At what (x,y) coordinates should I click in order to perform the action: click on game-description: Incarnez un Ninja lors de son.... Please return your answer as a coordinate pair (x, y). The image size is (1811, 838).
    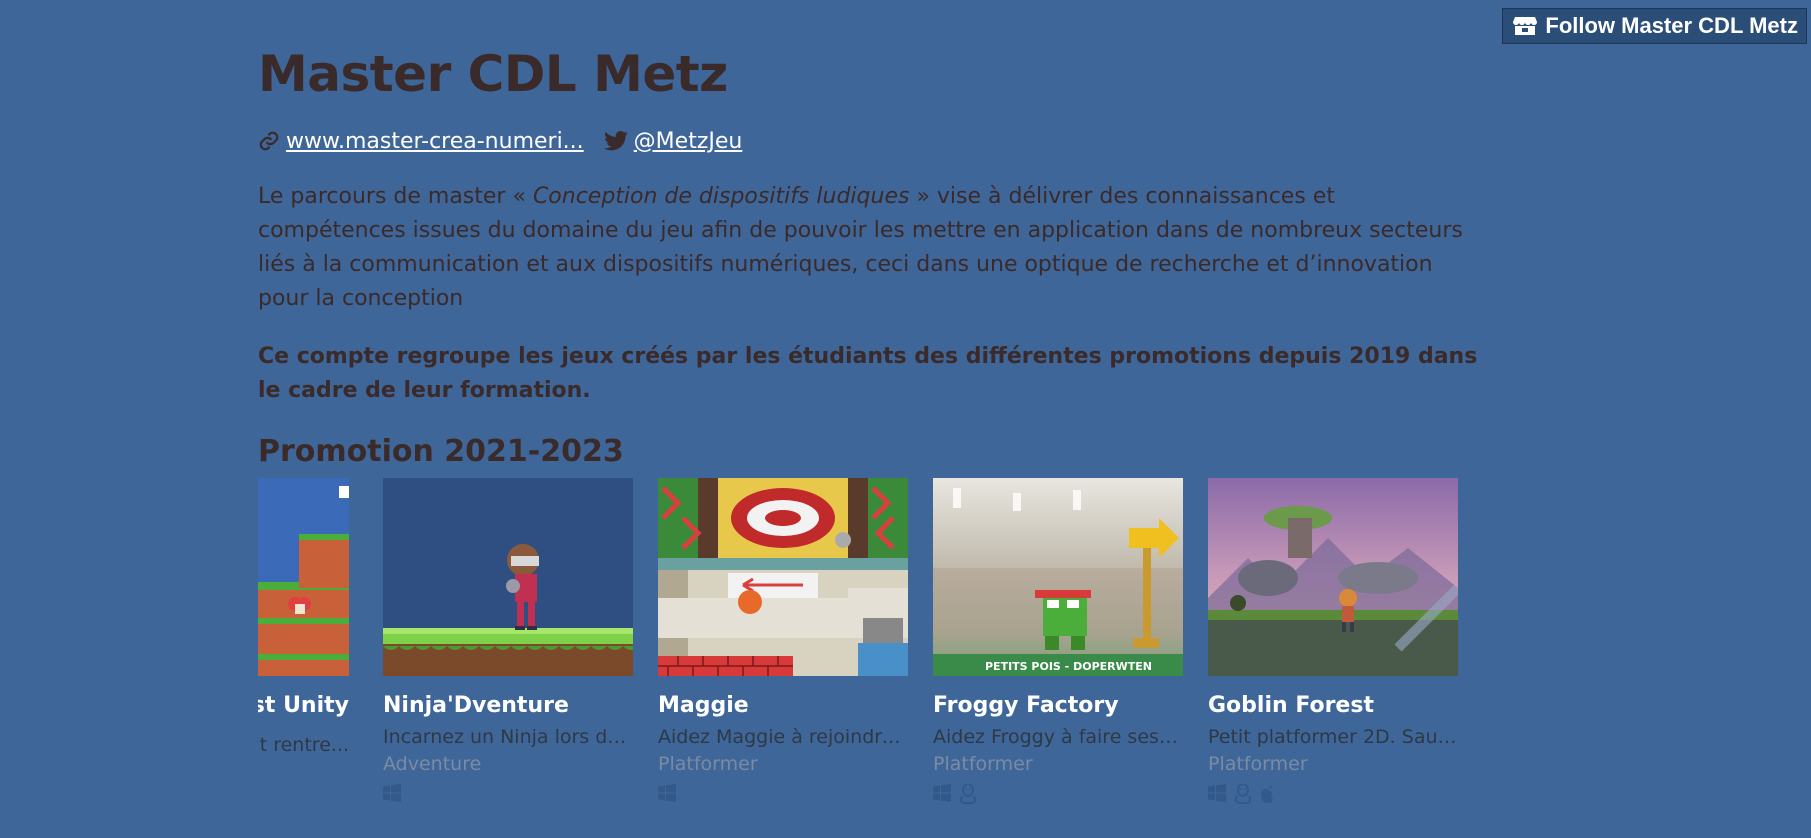
    Looking at the image, I should click on (508, 737).